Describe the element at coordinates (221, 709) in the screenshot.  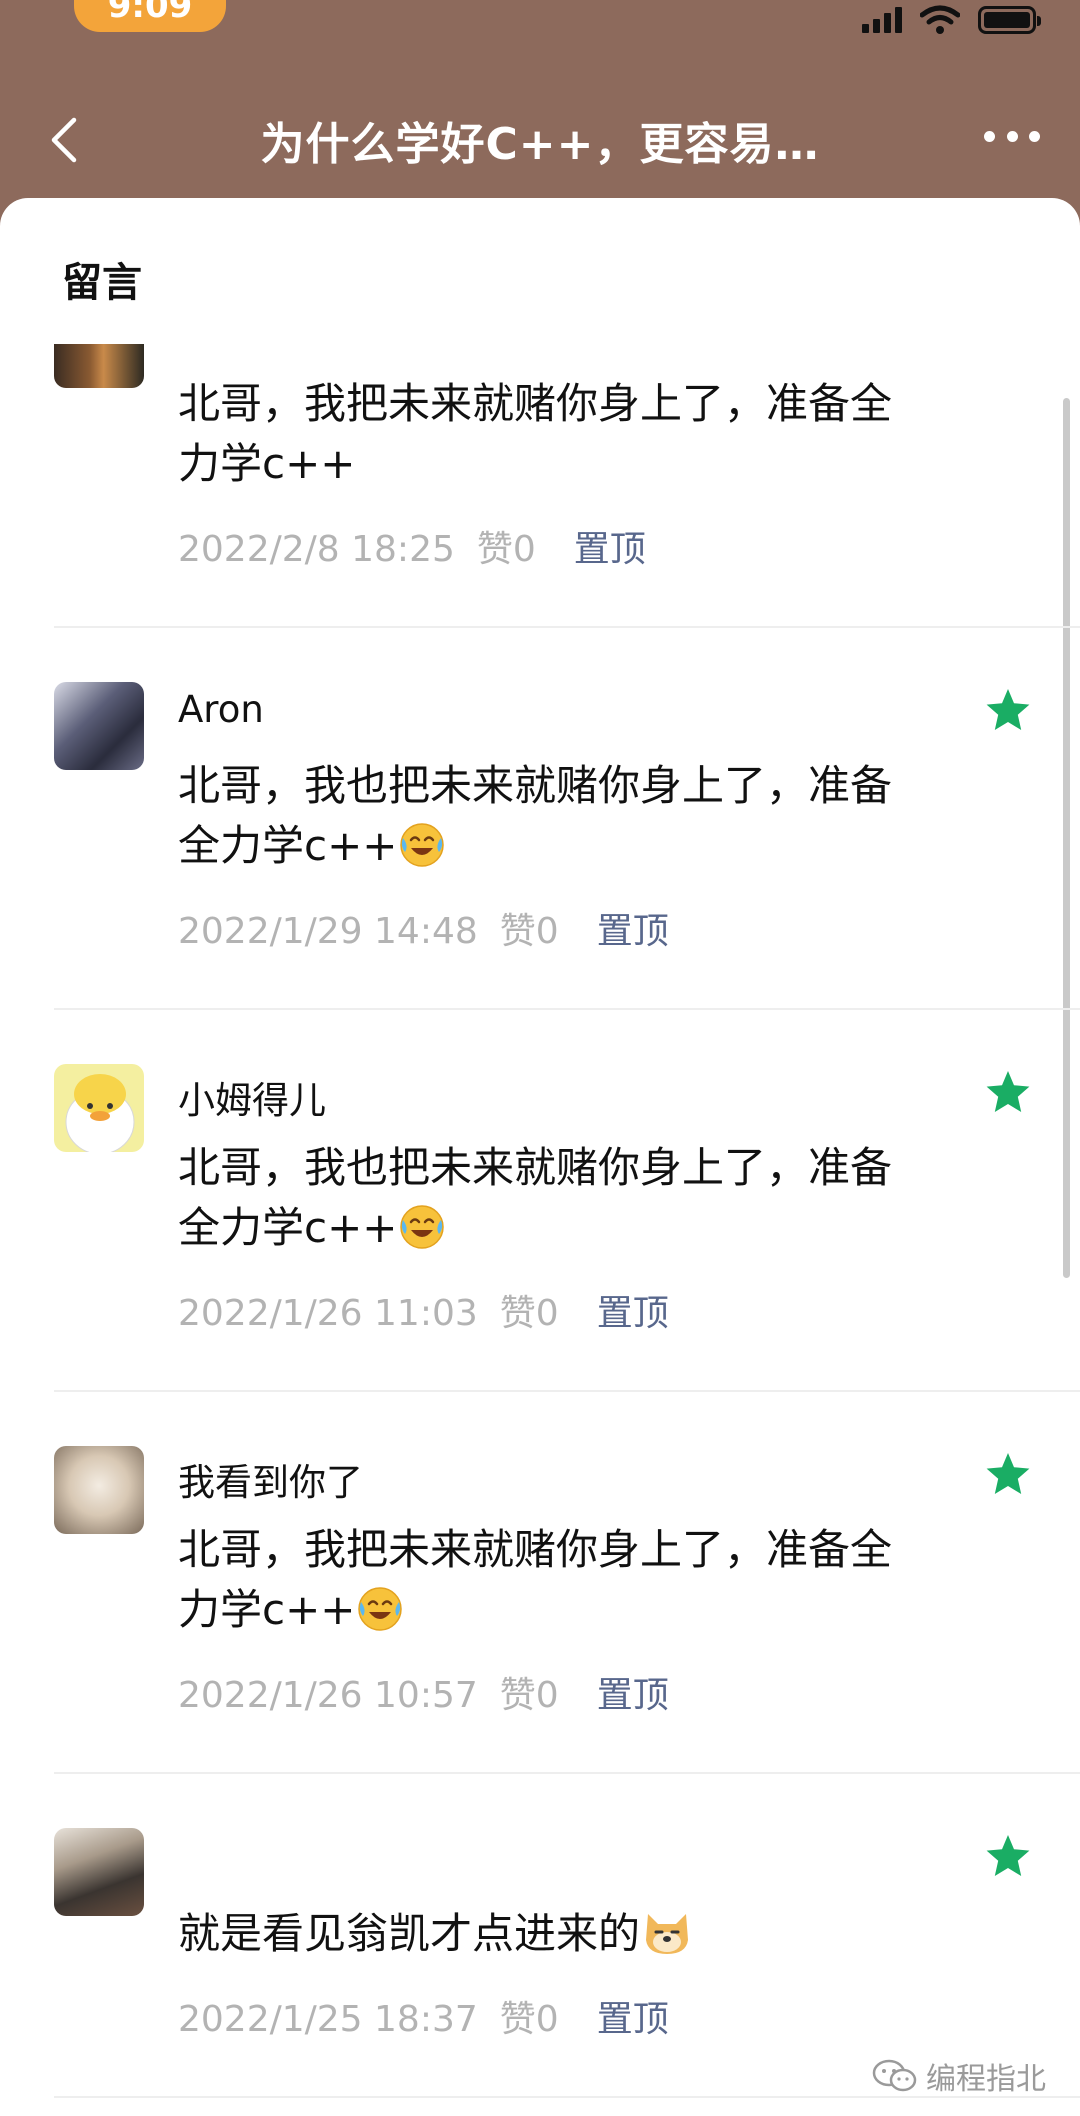
I see `comment-author: Aron` at that location.